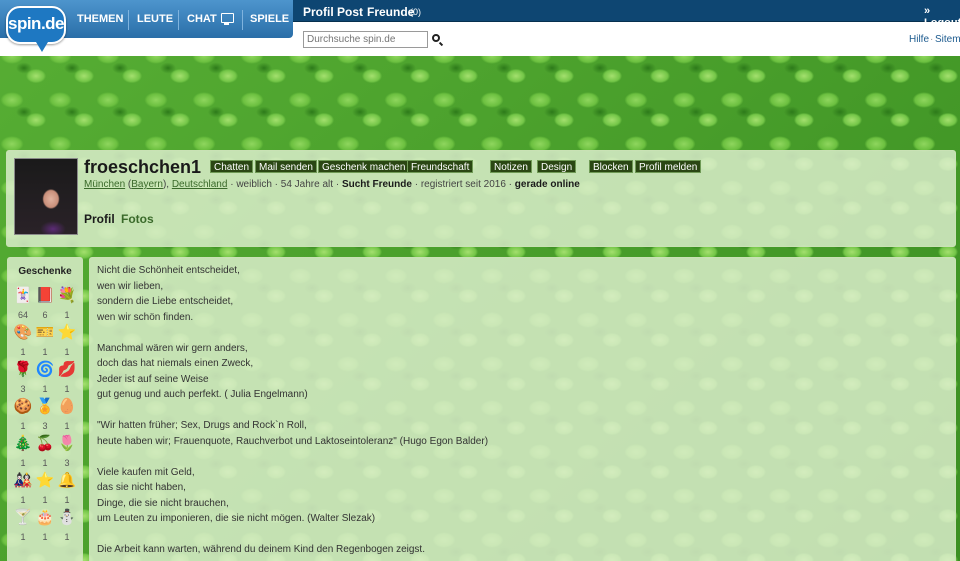  Describe the element at coordinates (45, 370) in the screenshot. I see `gift-icon: 🌀` at that location.